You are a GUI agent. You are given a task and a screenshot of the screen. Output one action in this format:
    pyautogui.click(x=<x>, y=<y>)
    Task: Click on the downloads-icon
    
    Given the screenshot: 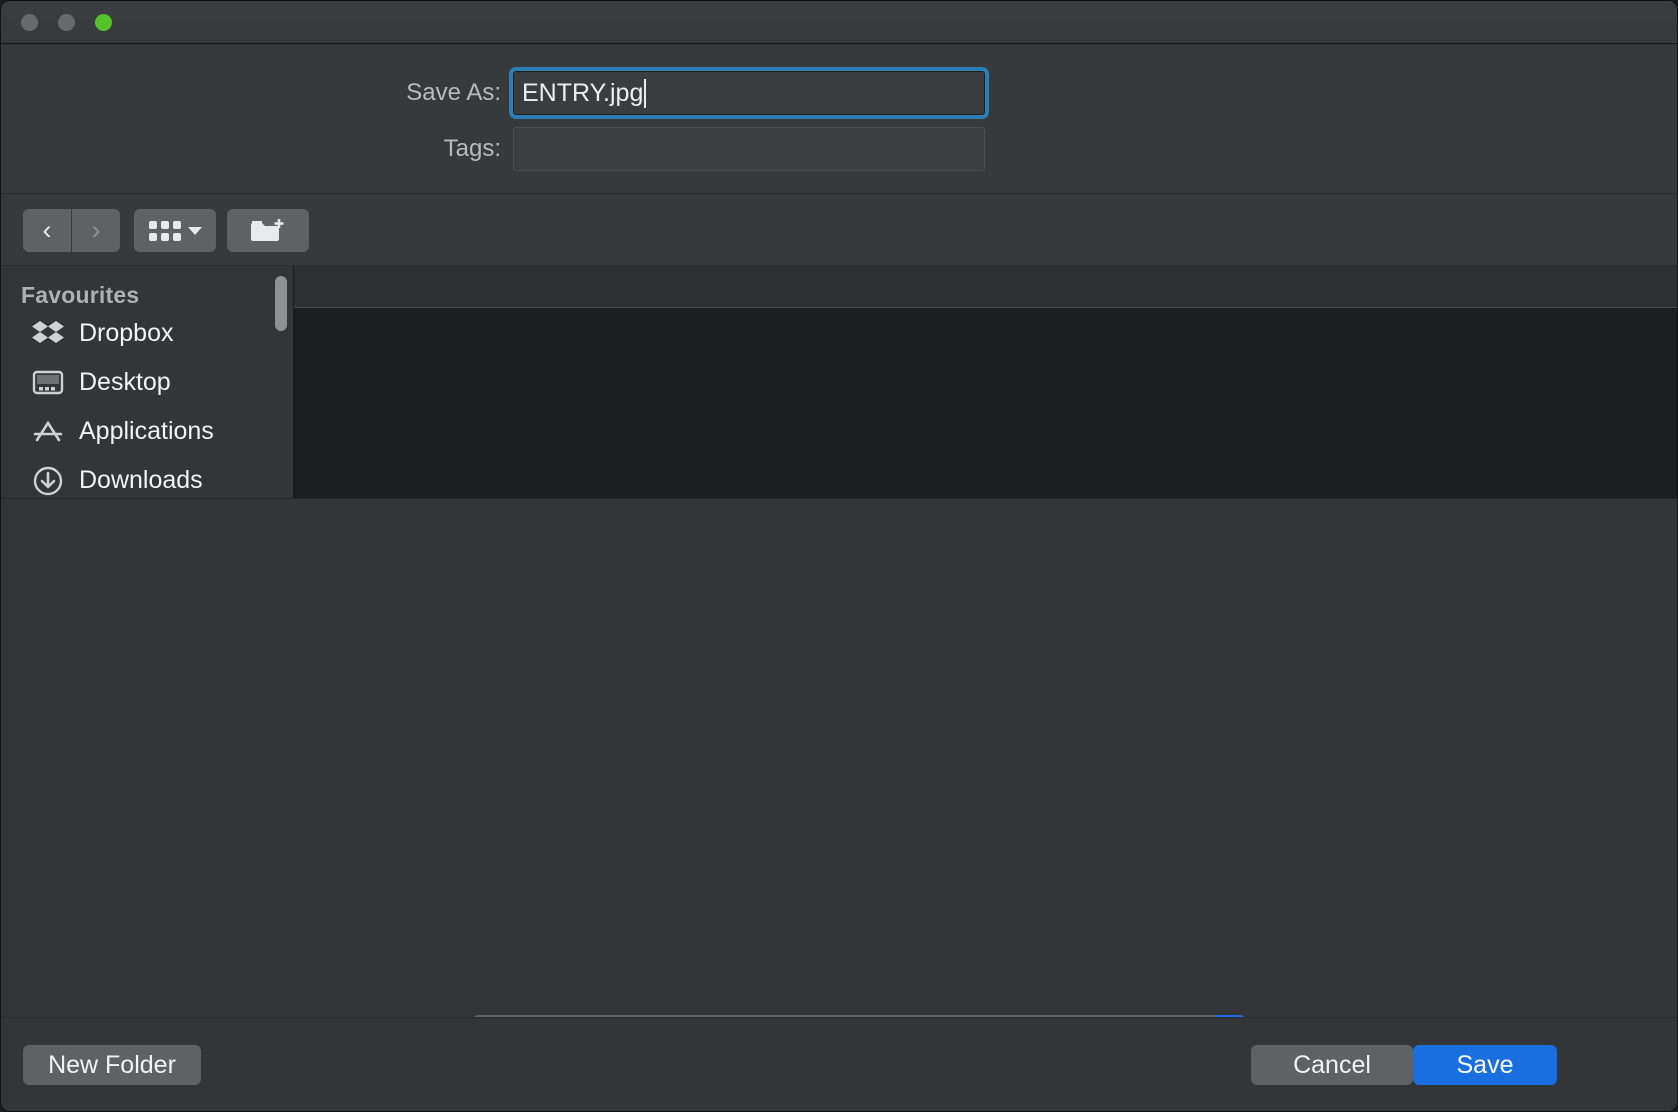 What is the action you would take?
    pyautogui.click(x=48, y=481)
    